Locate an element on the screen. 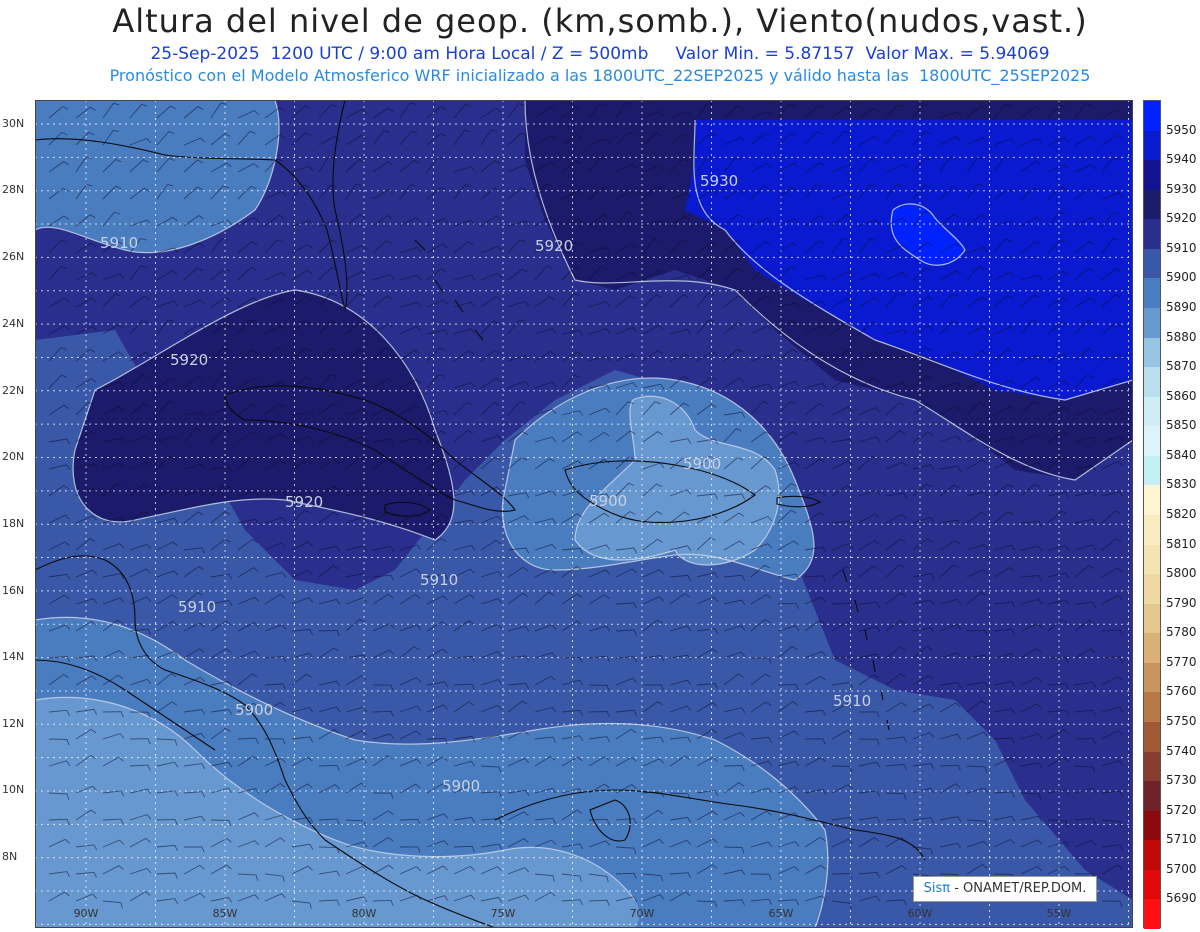 The height and width of the screenshot is (932, 1200). color-bar-label: 5810 is located at coordinates (1181, 543).